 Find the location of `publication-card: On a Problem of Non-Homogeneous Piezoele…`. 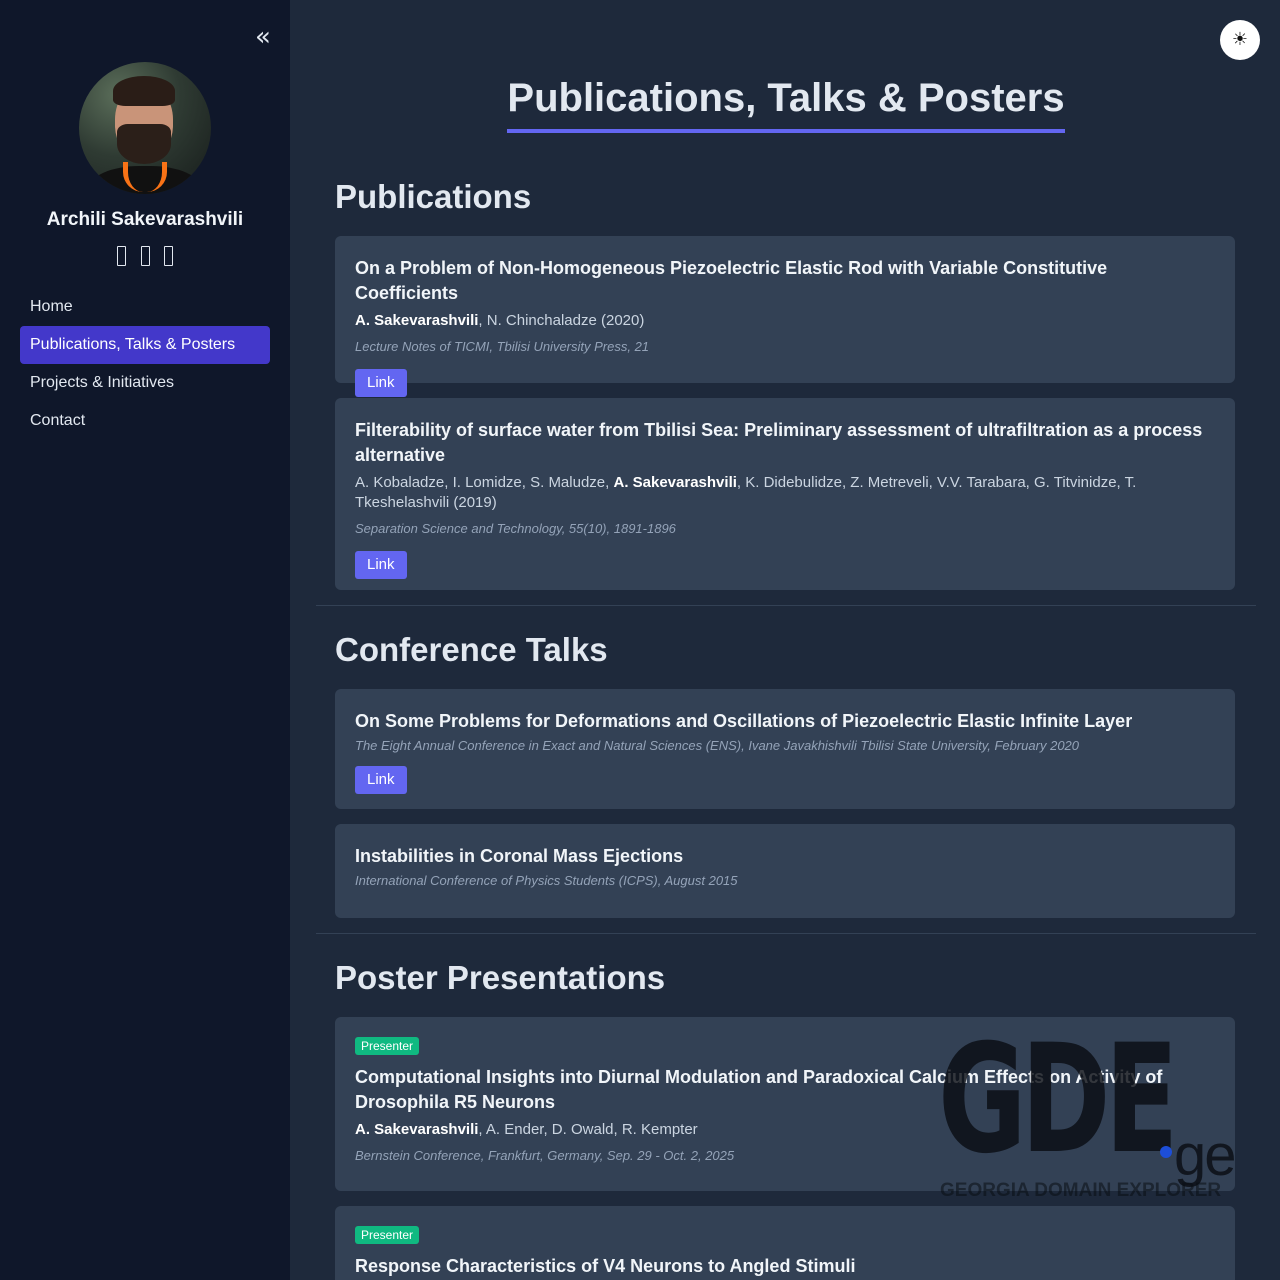

publication-card: On a Problem of Non-Homogeneous Piezoele… is located at coordinates (785, 316).